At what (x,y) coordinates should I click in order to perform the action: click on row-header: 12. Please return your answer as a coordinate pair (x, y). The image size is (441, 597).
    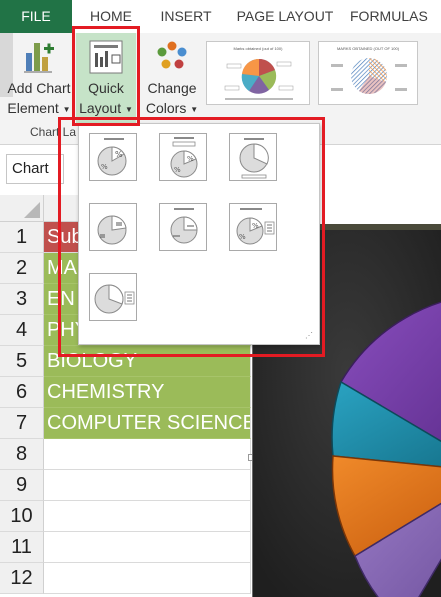
    Looking at the image, I should click on (22, 578).